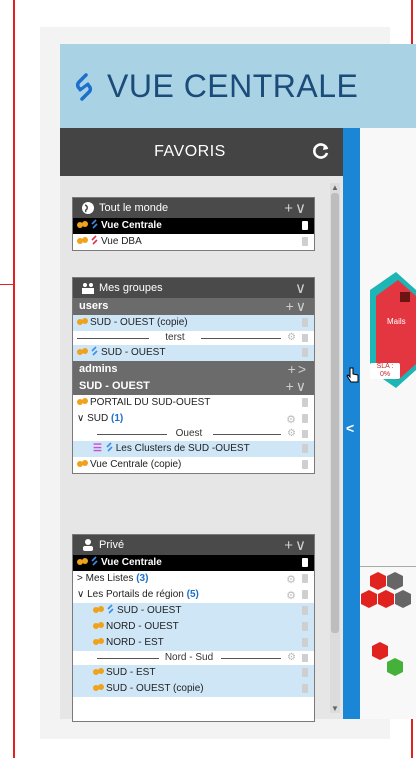  I want to click on list-item-portail-nord-est: NORD - EST, so click(193, 643).